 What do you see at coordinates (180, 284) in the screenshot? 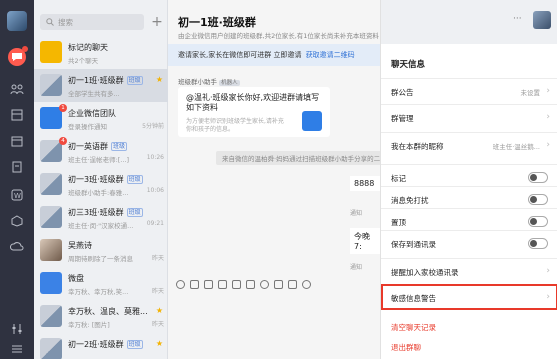
I see `emoji-icon` at bounding box center [180, 284].